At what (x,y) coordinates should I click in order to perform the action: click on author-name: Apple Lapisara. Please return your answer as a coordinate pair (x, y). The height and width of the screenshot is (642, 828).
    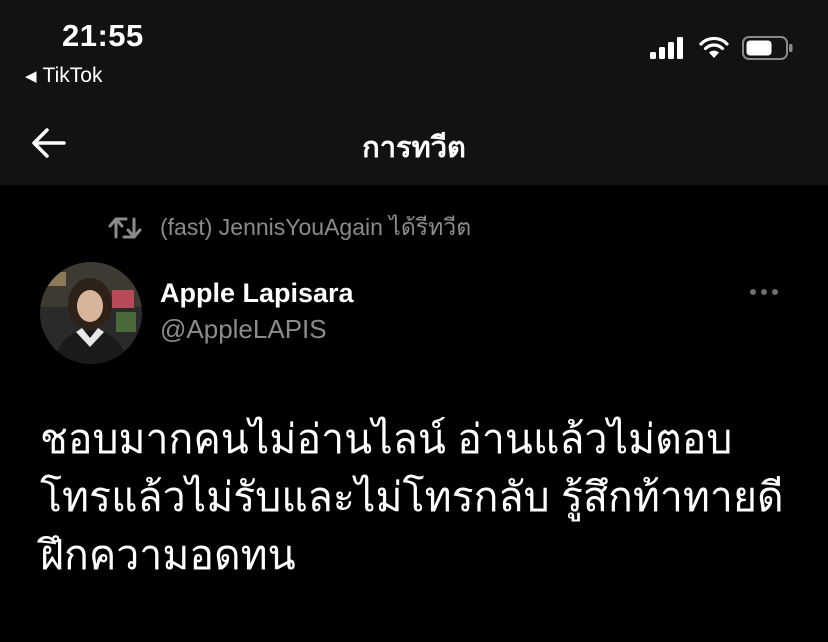
    Looking at the image, I should click on (257, 293).